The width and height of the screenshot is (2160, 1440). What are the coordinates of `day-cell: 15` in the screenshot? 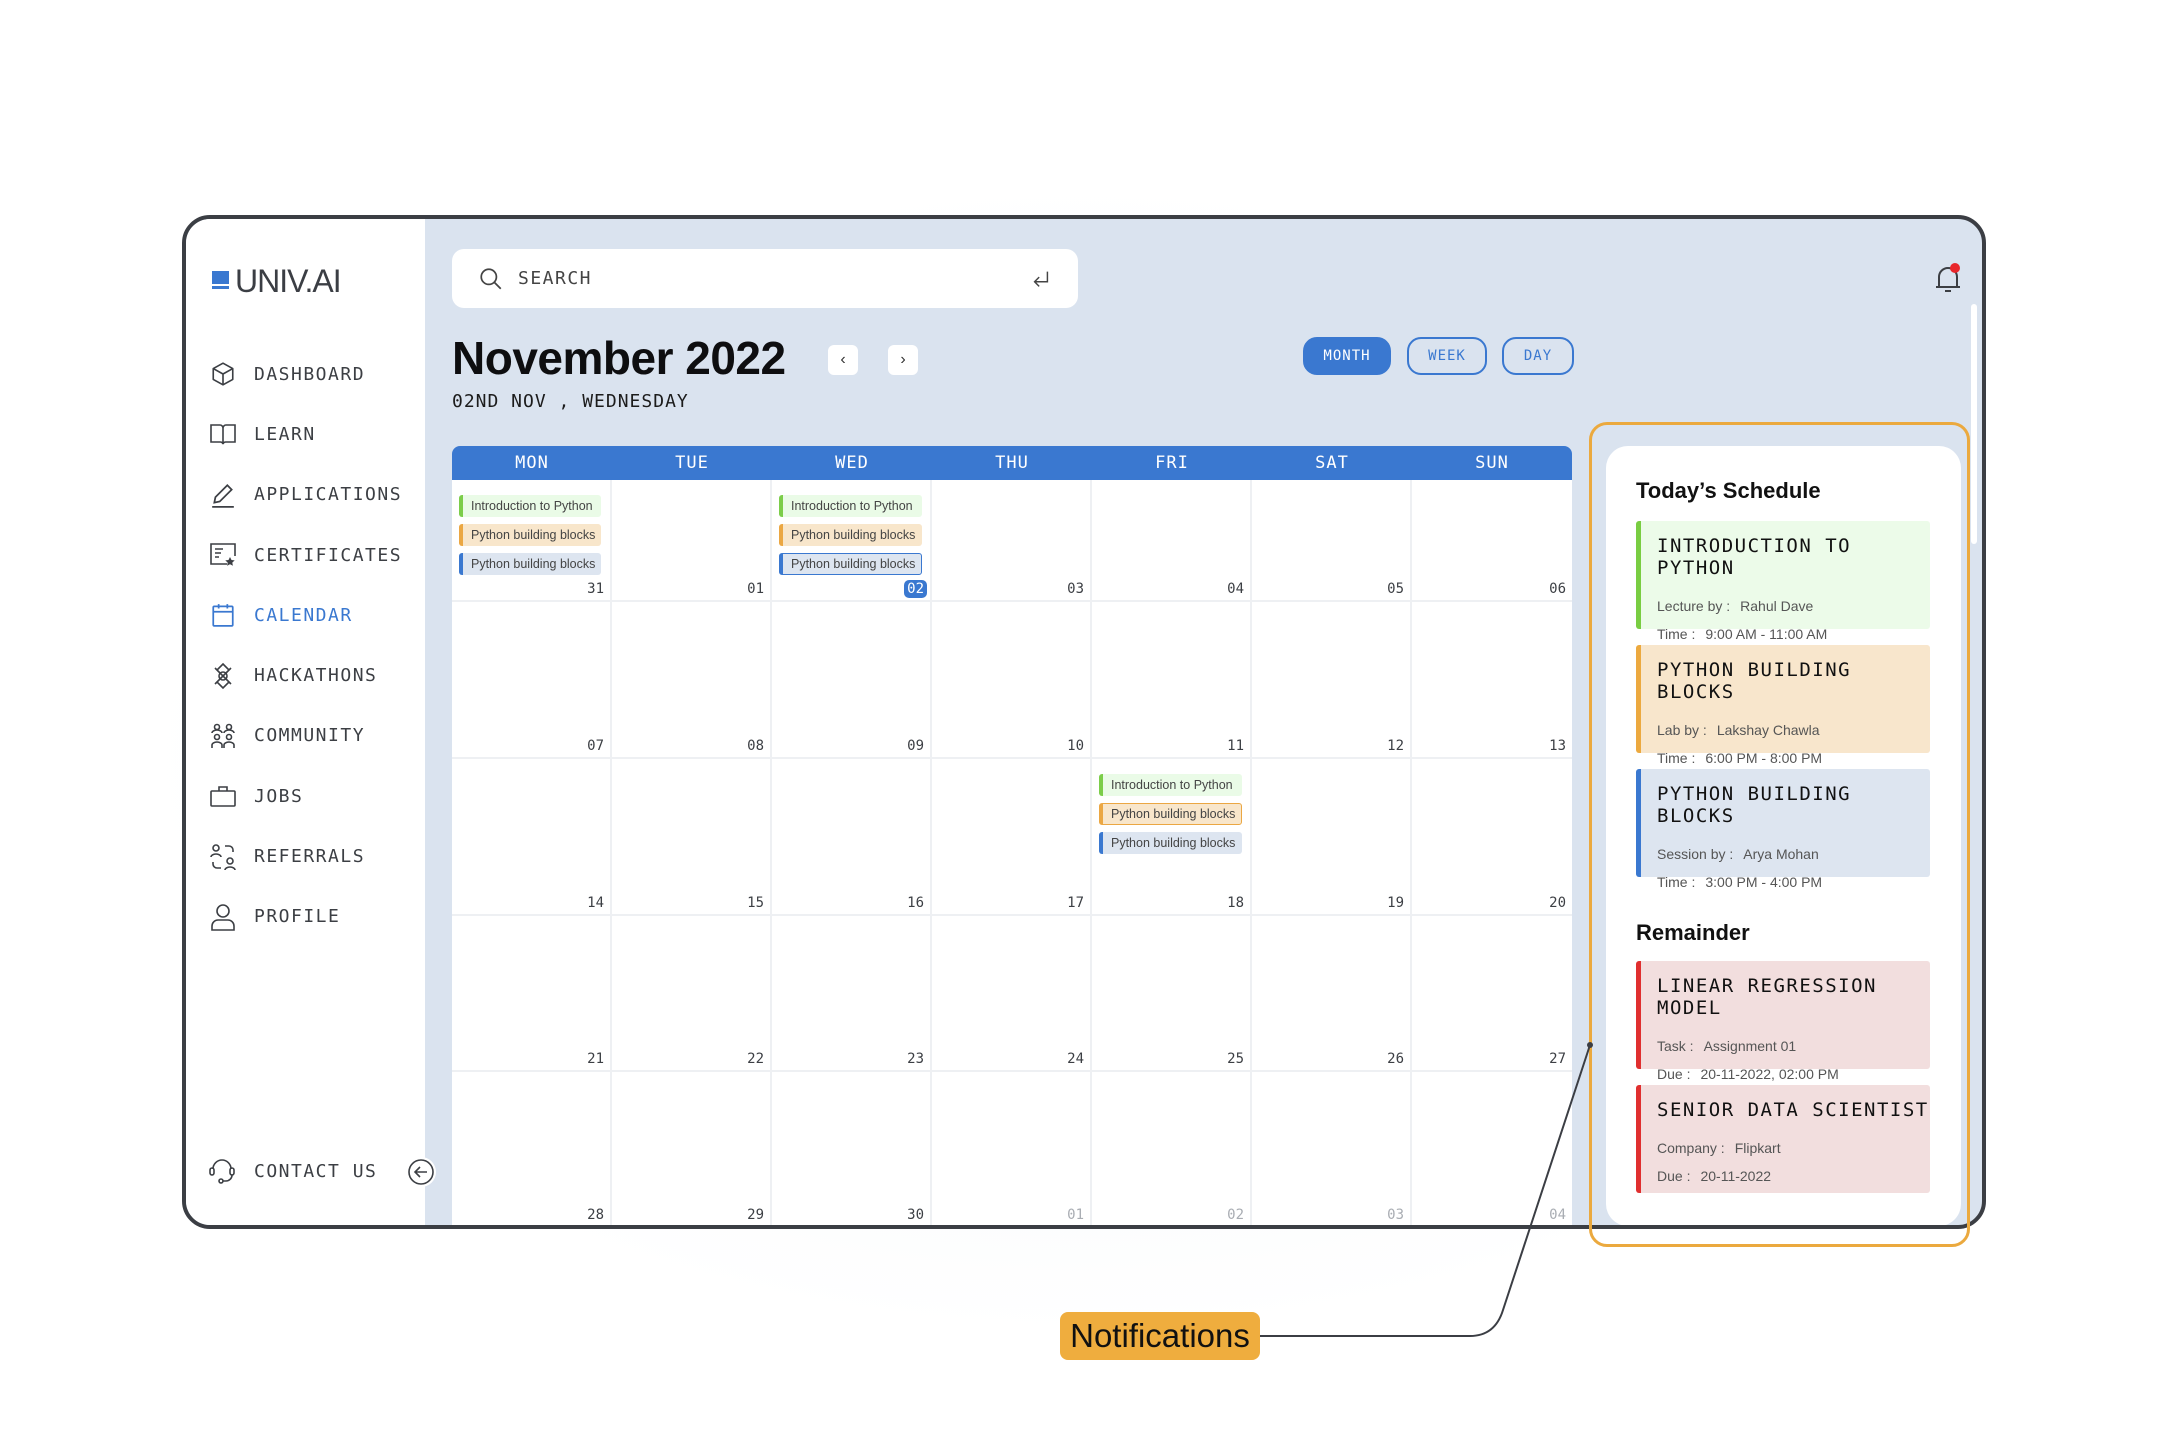 It's located at (692, 837).